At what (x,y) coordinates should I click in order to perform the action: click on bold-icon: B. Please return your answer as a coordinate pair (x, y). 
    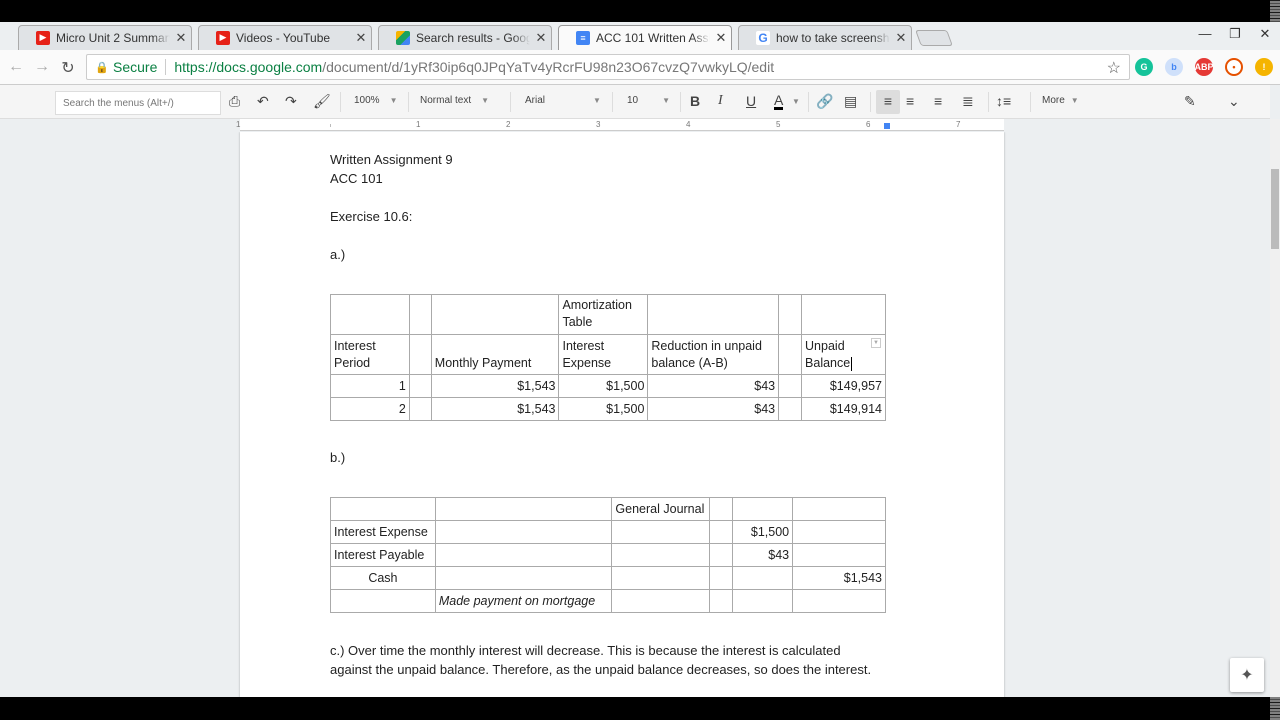
    Looking at the image, I should click on (695, 101).